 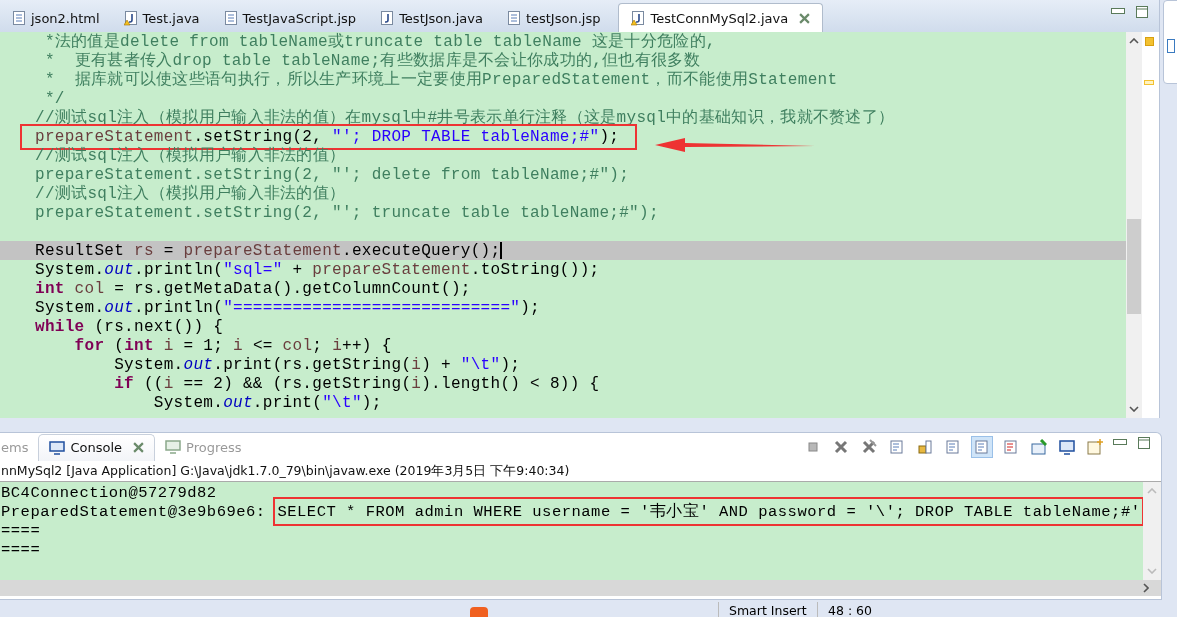 What do you see at coordinates (580, 588) in the screenshot?
I see `horizontal-scrollbar` at bounding box center [580, 588].